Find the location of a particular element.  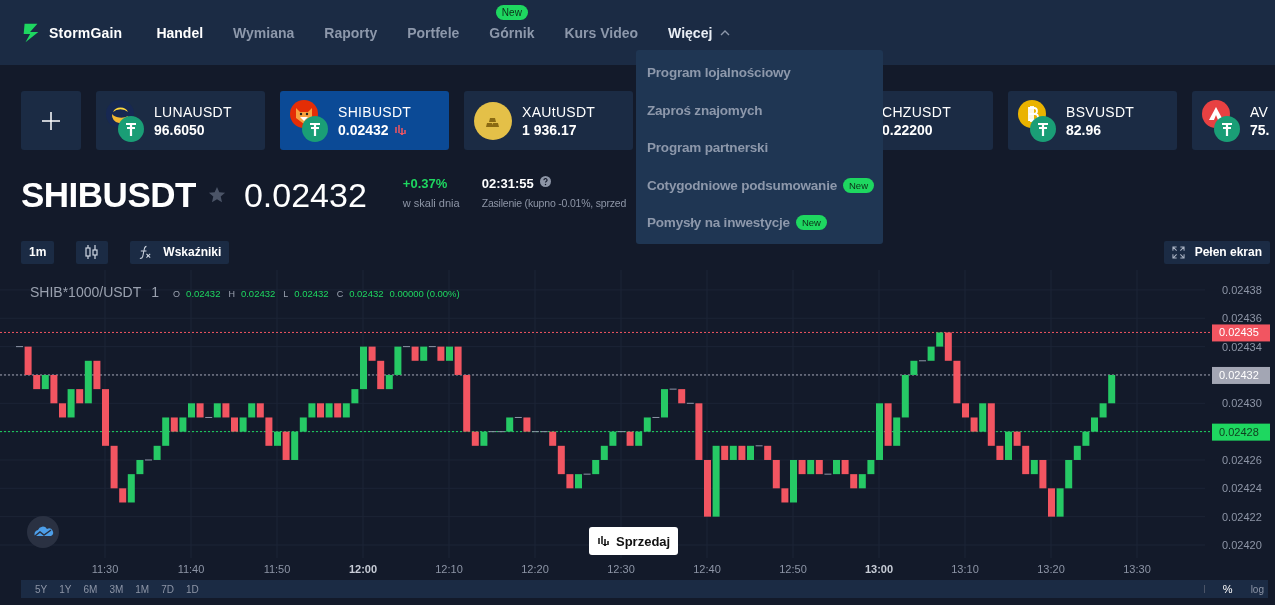

help-icon is located at coordinates (545, 181).